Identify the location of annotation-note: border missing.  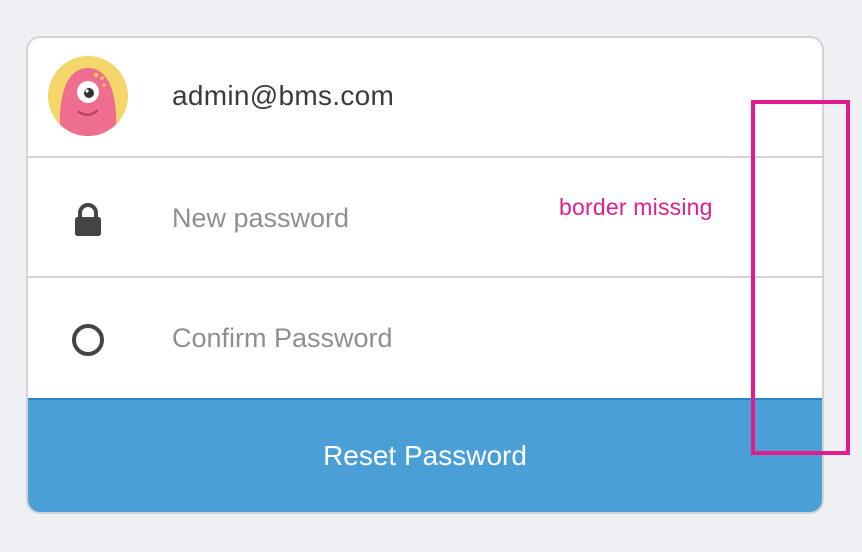
(636, 207).